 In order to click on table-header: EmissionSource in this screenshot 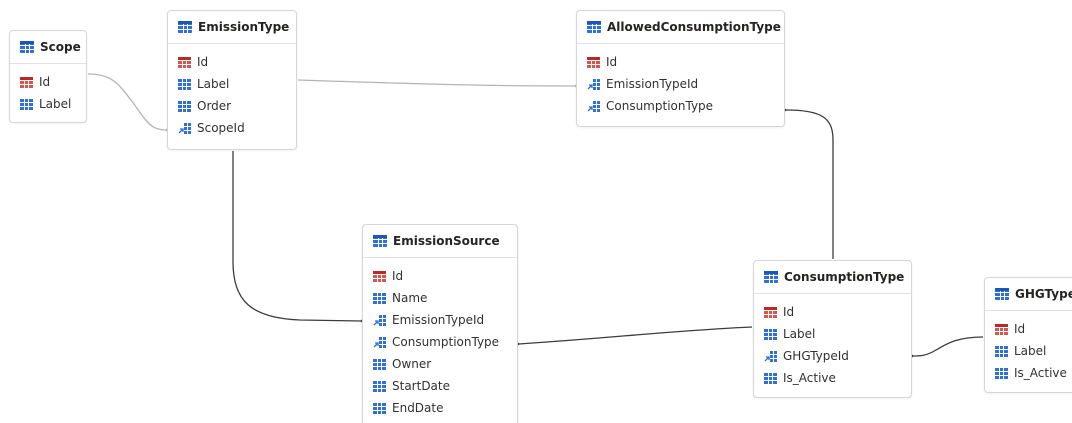, I will do `click(440, 241)`.